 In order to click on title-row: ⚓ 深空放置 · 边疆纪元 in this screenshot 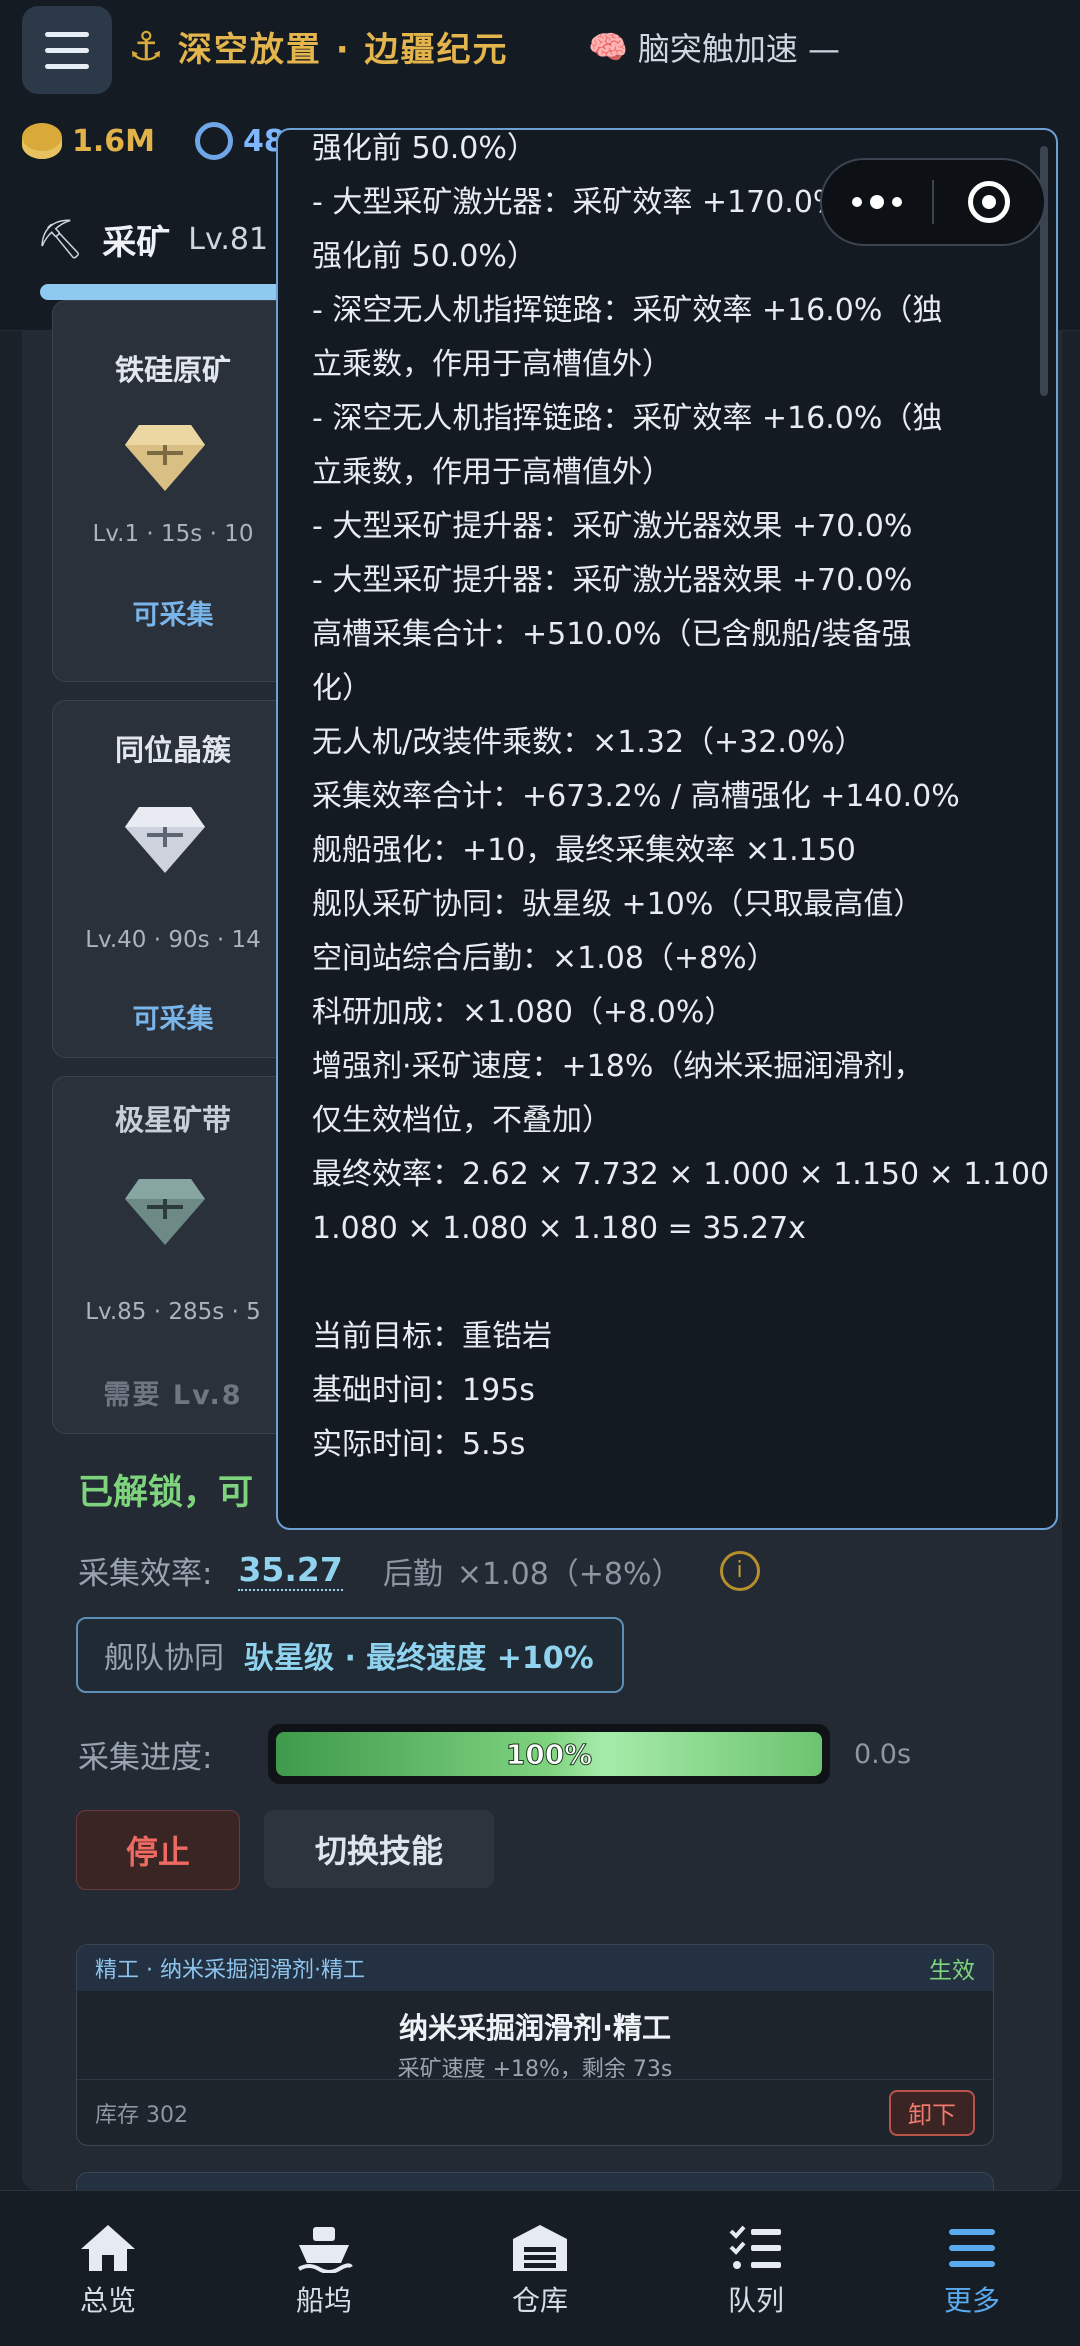, I will do `click(318, 46)`.